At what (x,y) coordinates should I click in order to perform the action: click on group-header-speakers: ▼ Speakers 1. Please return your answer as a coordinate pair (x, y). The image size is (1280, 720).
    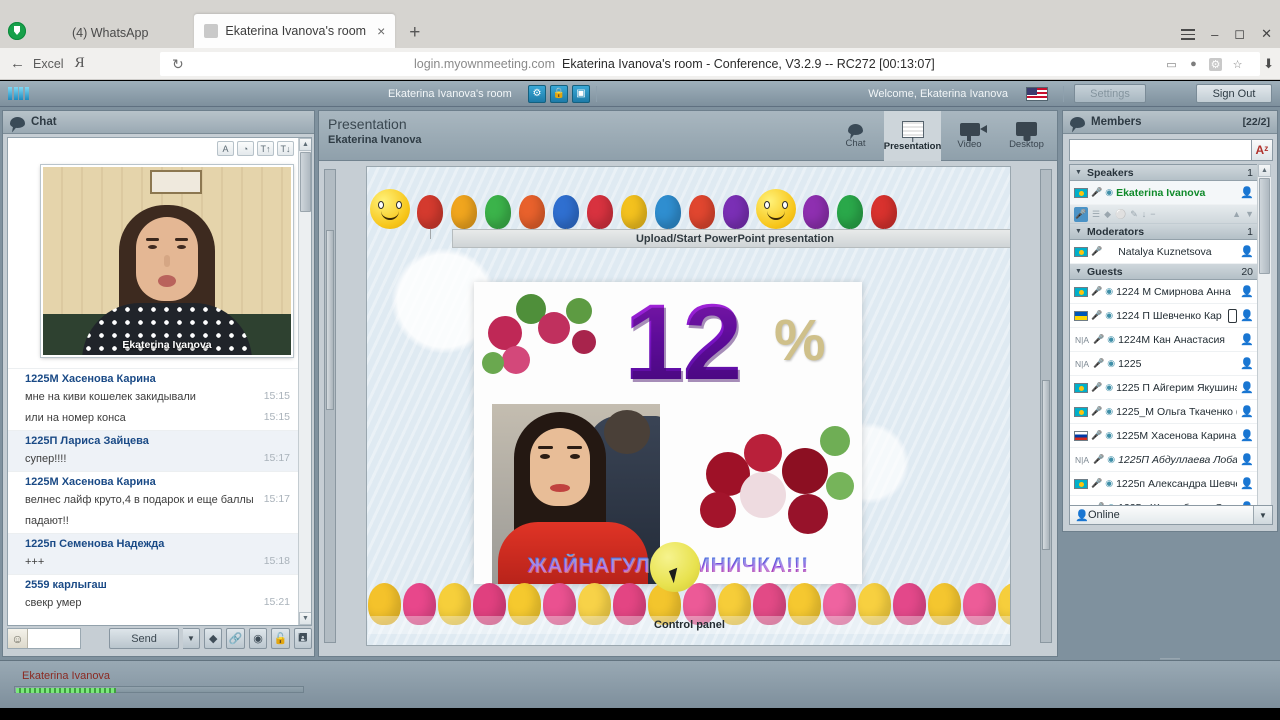
    Looking at the image, I should click on (1164, 173).